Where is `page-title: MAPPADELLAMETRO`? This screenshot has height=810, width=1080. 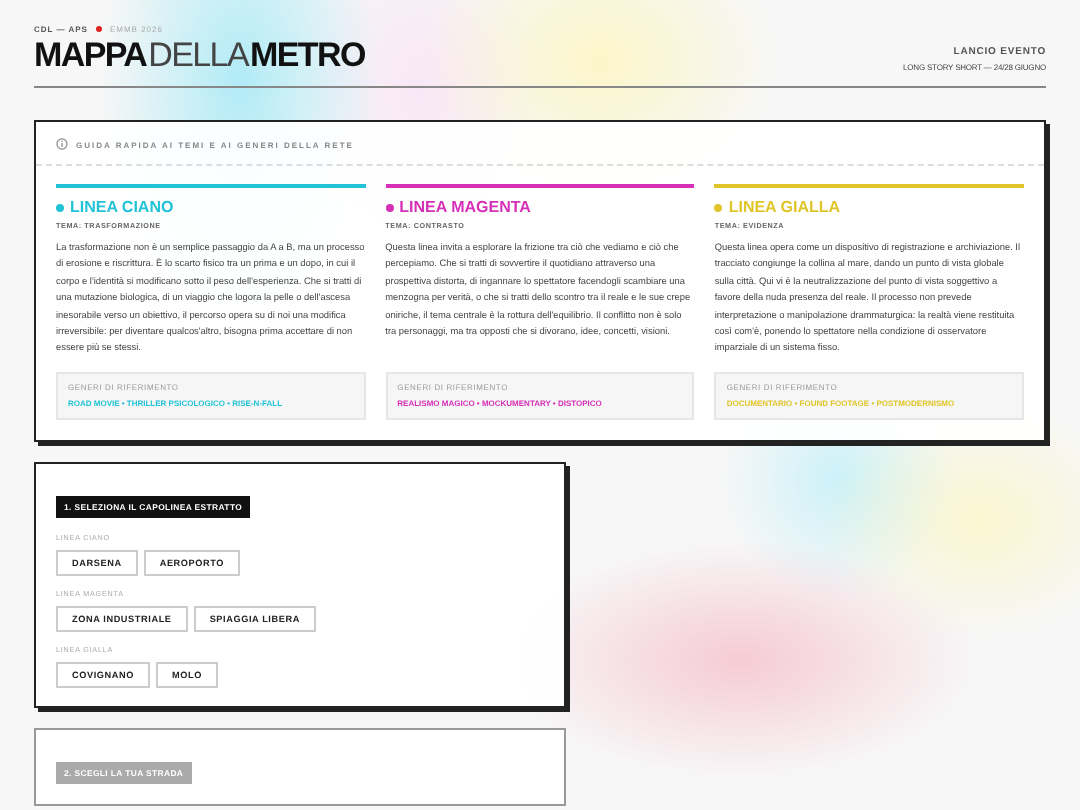
page-title: MAPPADELLAMETRO is located at coordinates (199, 55).